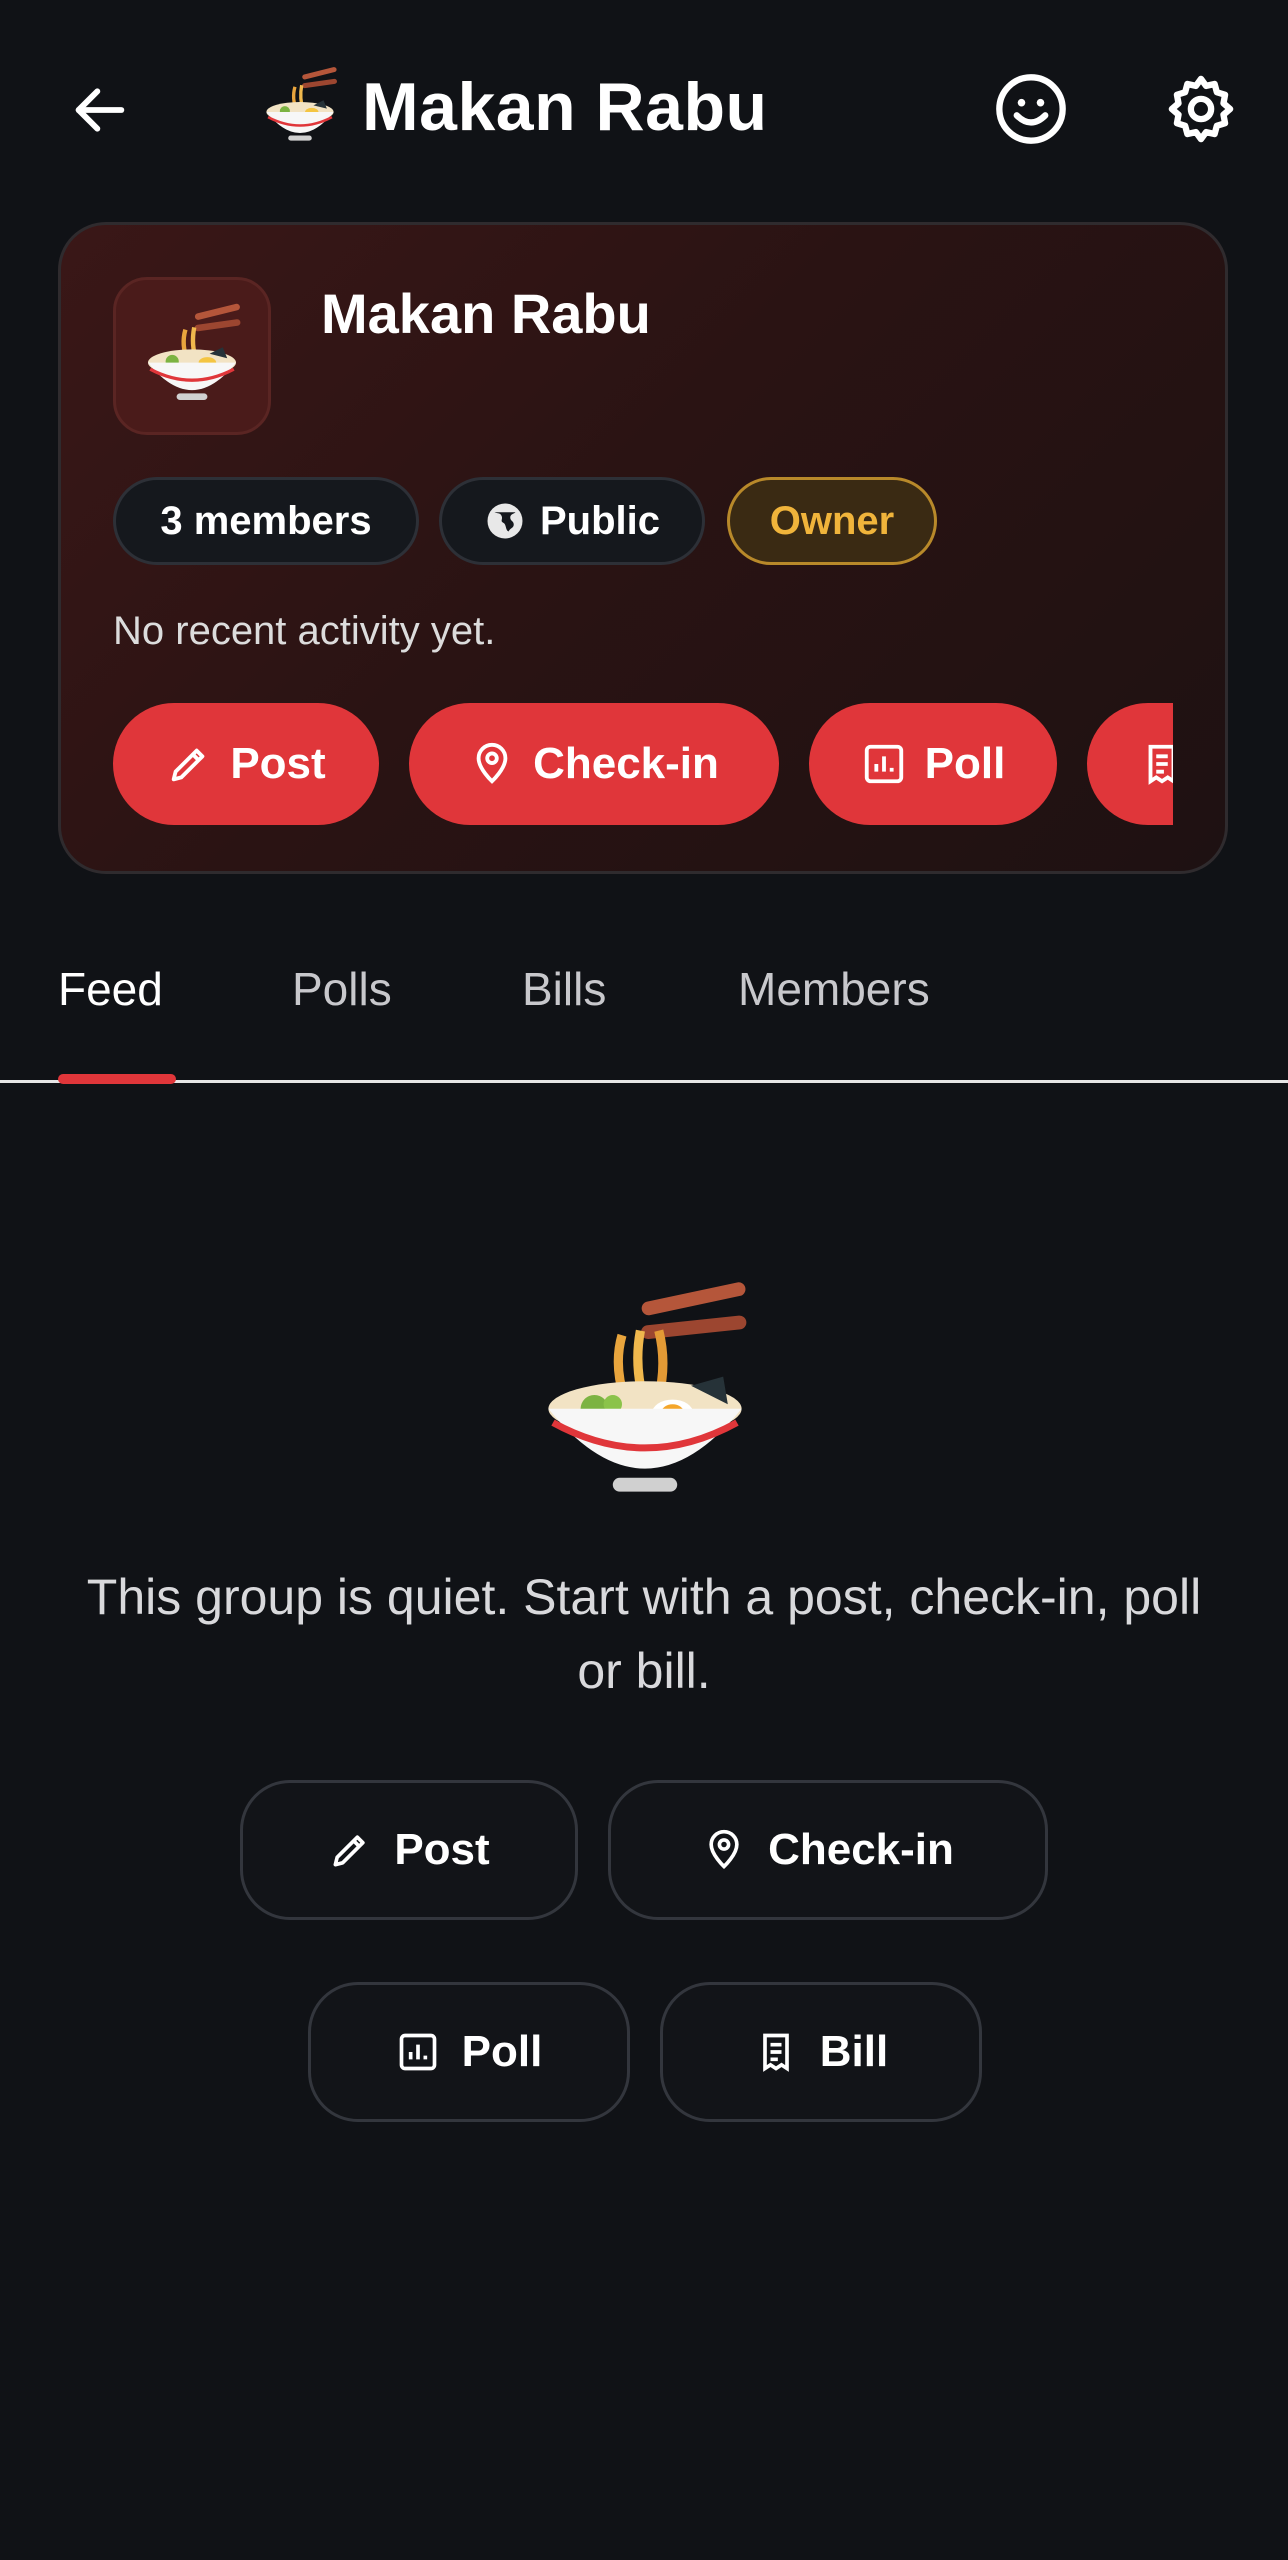  I want to click on active-tab-indicator, so click(117, 1079).